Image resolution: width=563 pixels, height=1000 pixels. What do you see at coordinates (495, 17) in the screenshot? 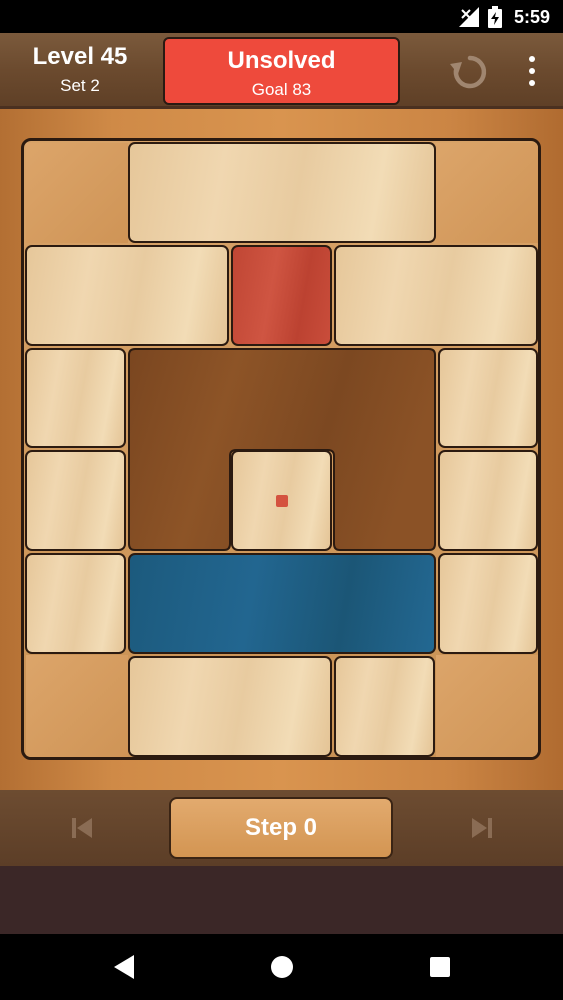
I see `battery-charging-icon` at bounding box center [495, 17].